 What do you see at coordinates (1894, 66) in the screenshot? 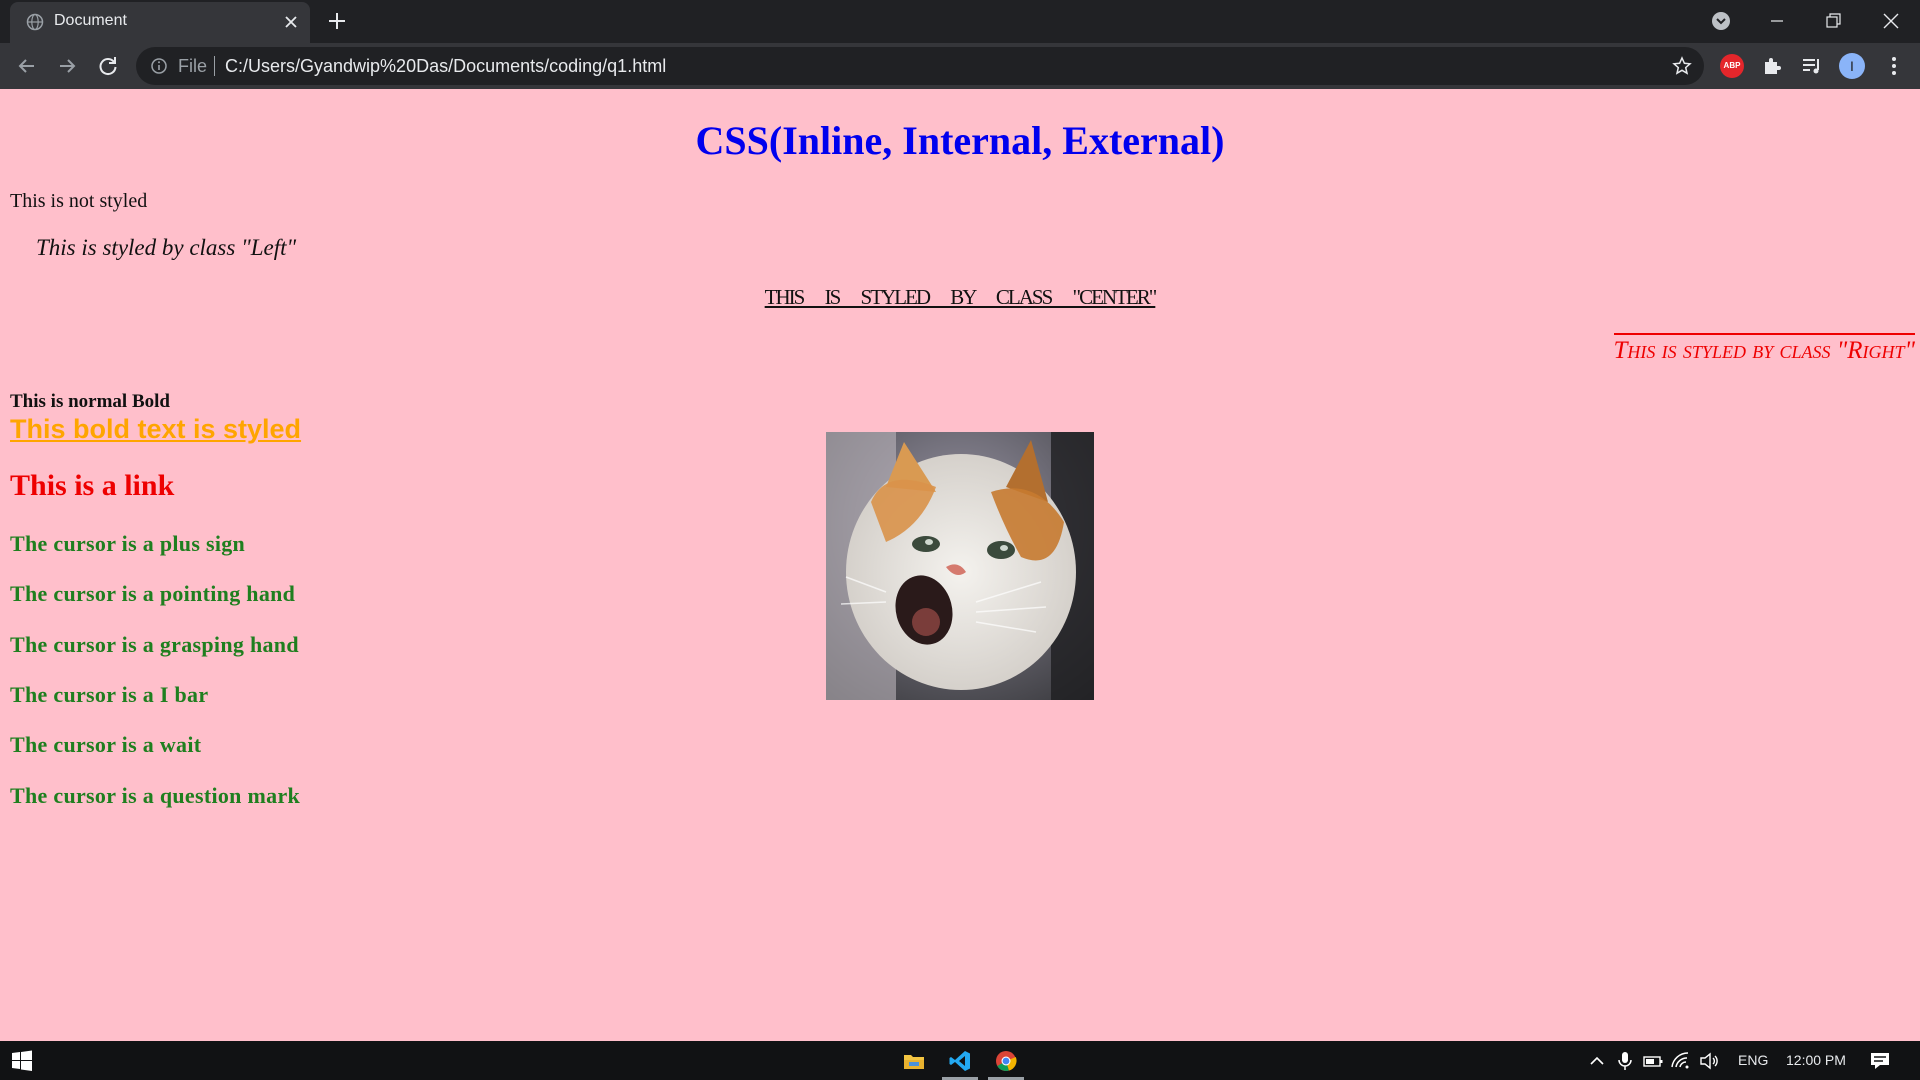
I see `more-menu-icon` at bounding box center [1894, 66].